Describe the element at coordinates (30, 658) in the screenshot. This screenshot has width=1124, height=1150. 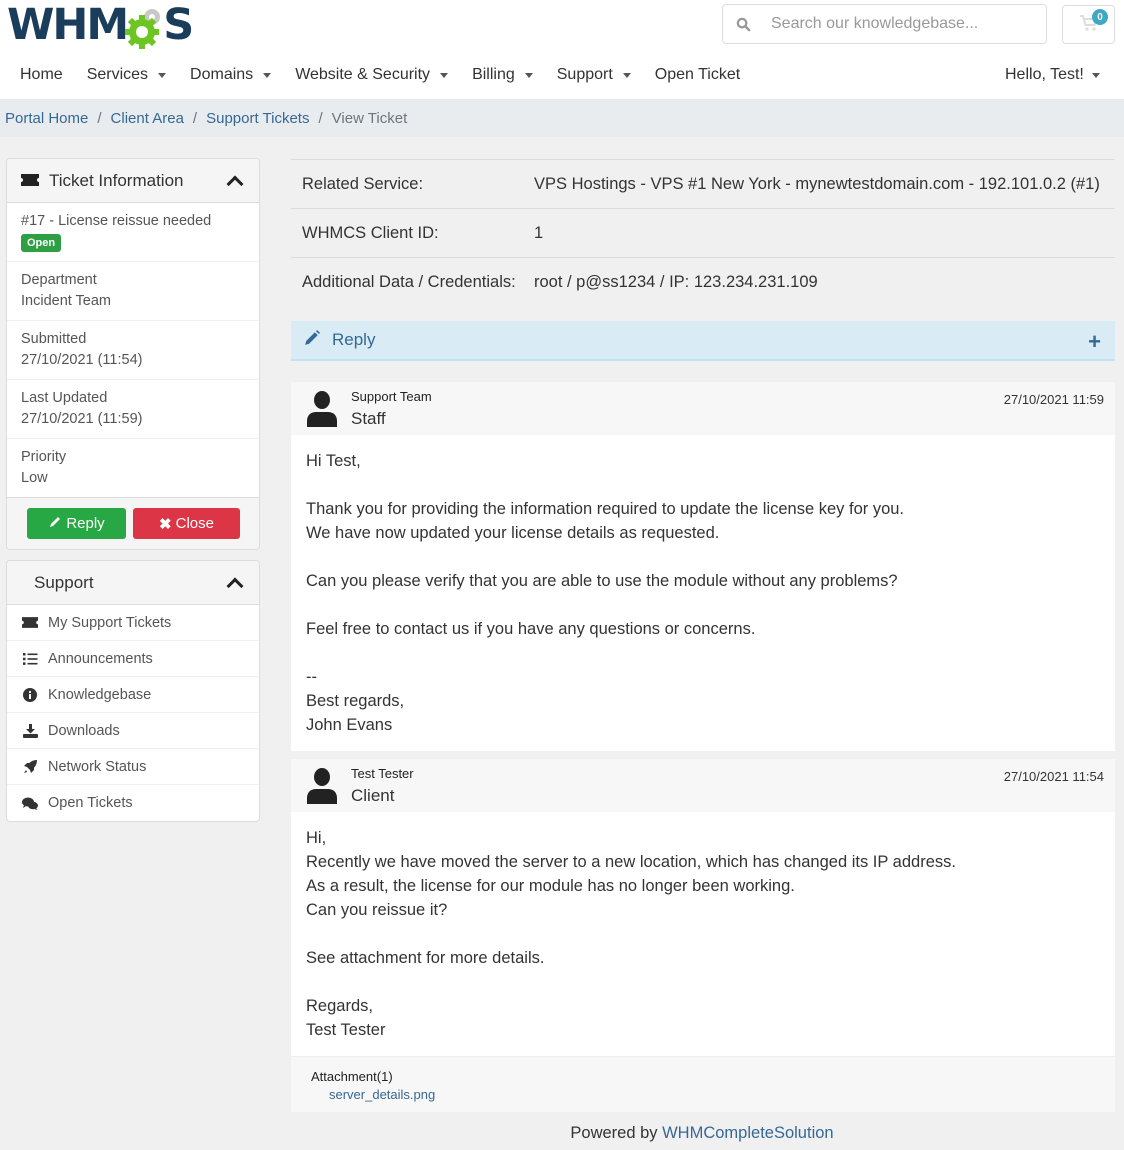
I see `list-icon` at that location.